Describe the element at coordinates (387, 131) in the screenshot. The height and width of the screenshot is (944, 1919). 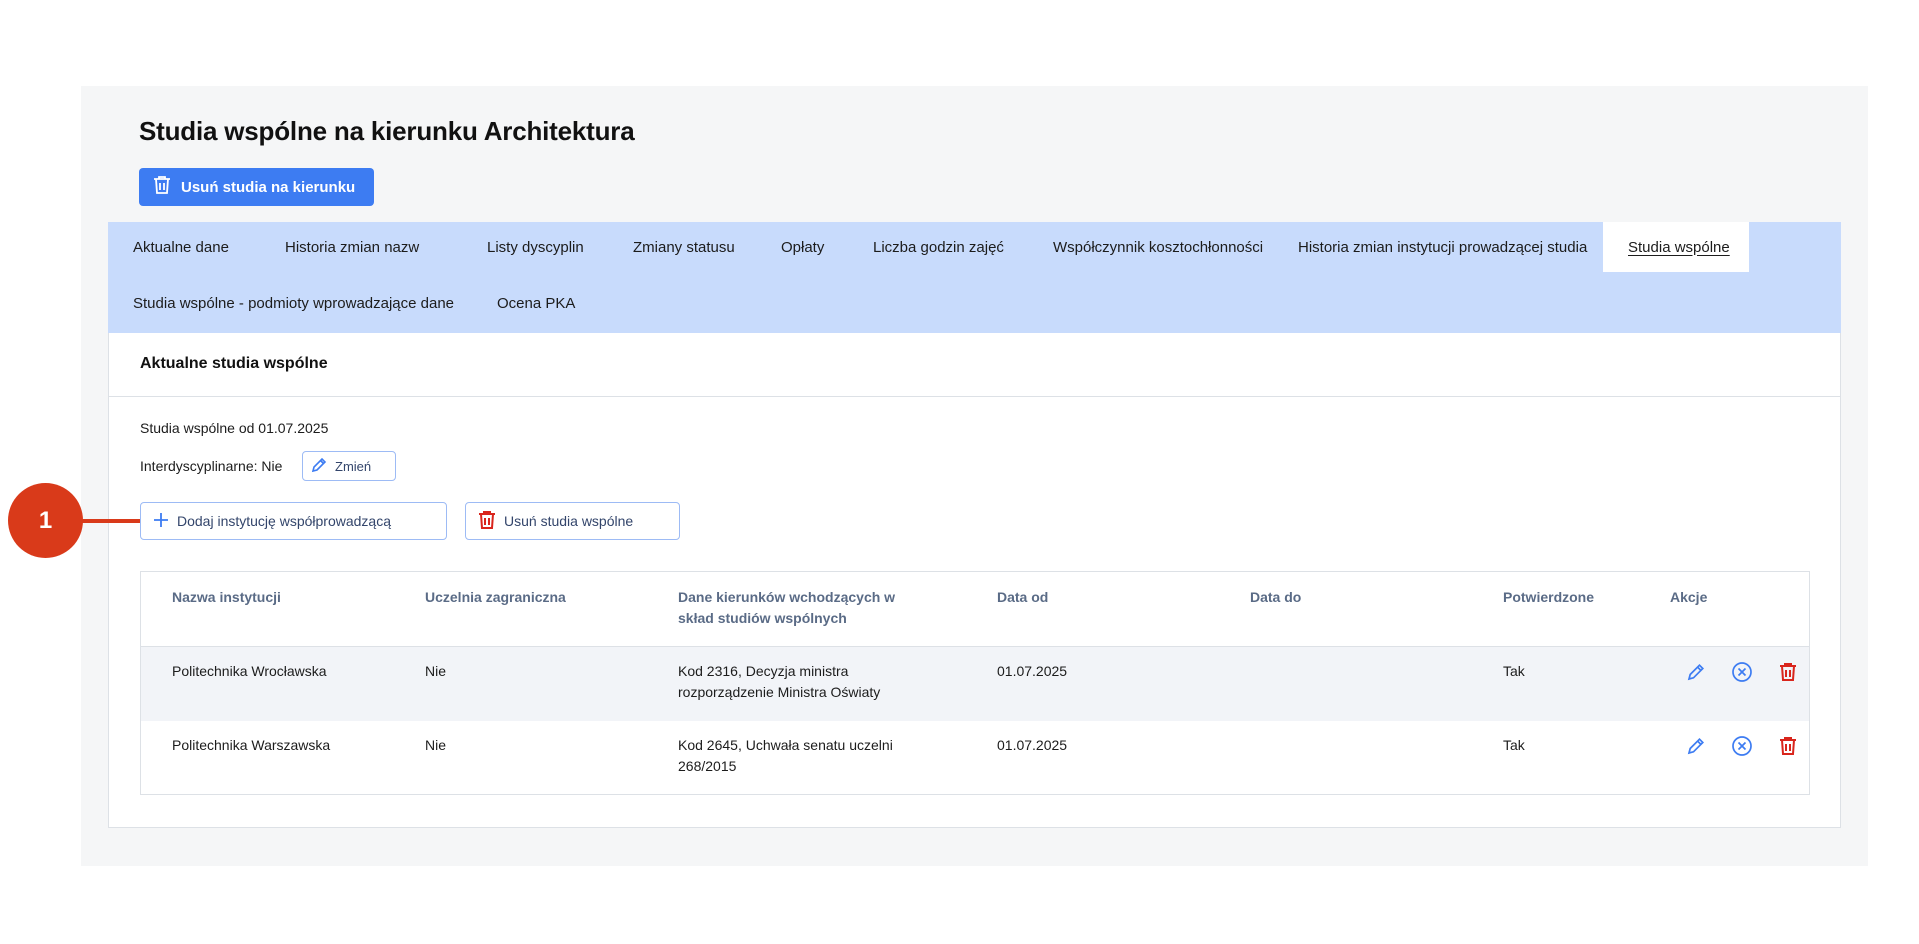
I see `page-title: Studia wspólne na kierunku Architektura` at that location.